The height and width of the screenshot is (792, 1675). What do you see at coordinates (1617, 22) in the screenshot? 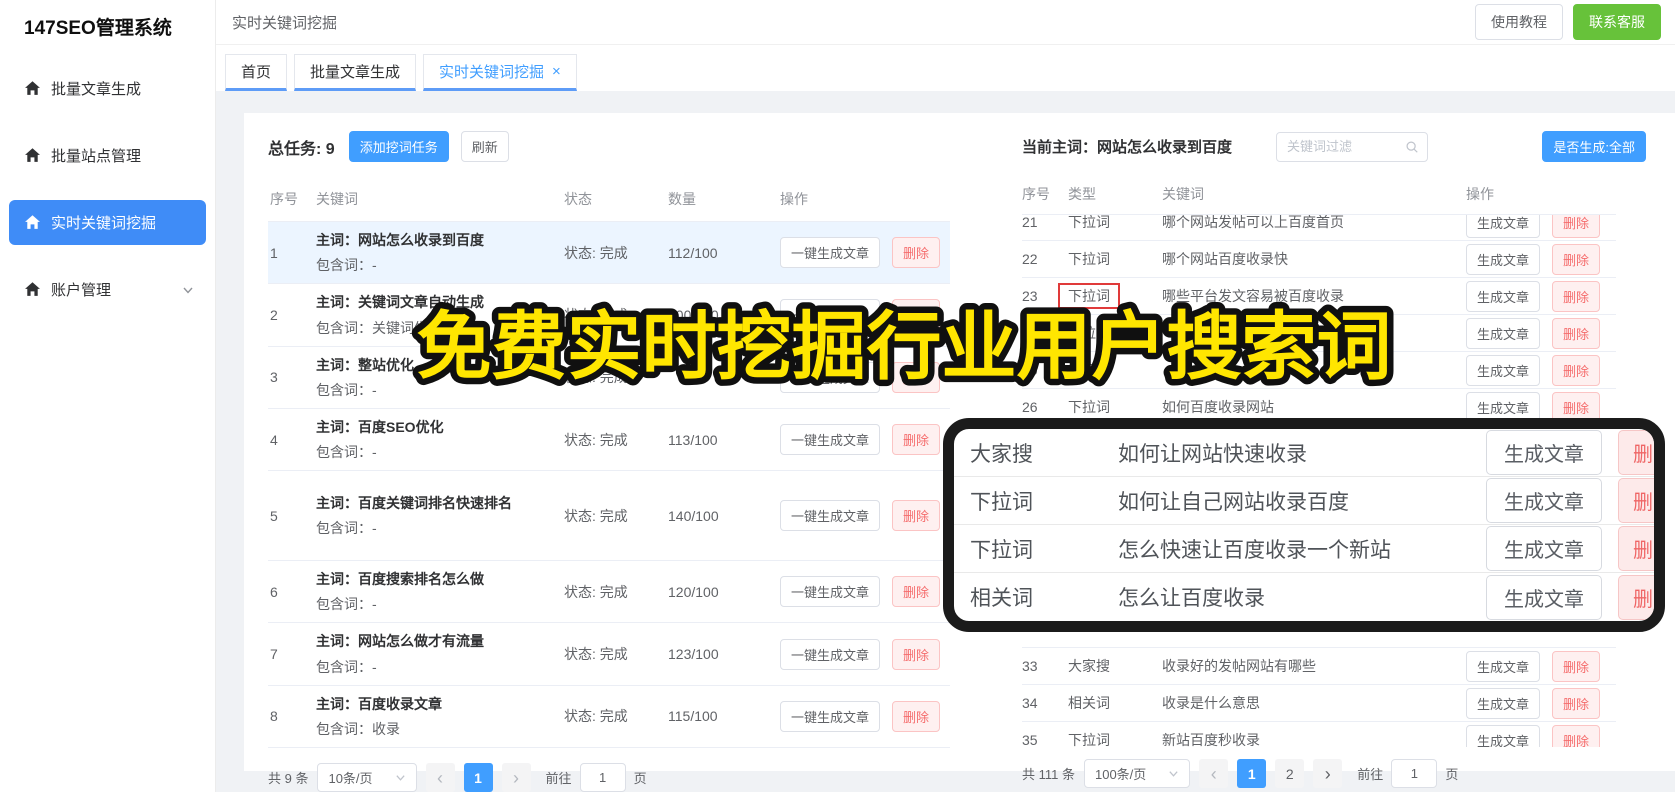
I see `contact-support-button: 联系客服` at bounding box center [1617, 22].